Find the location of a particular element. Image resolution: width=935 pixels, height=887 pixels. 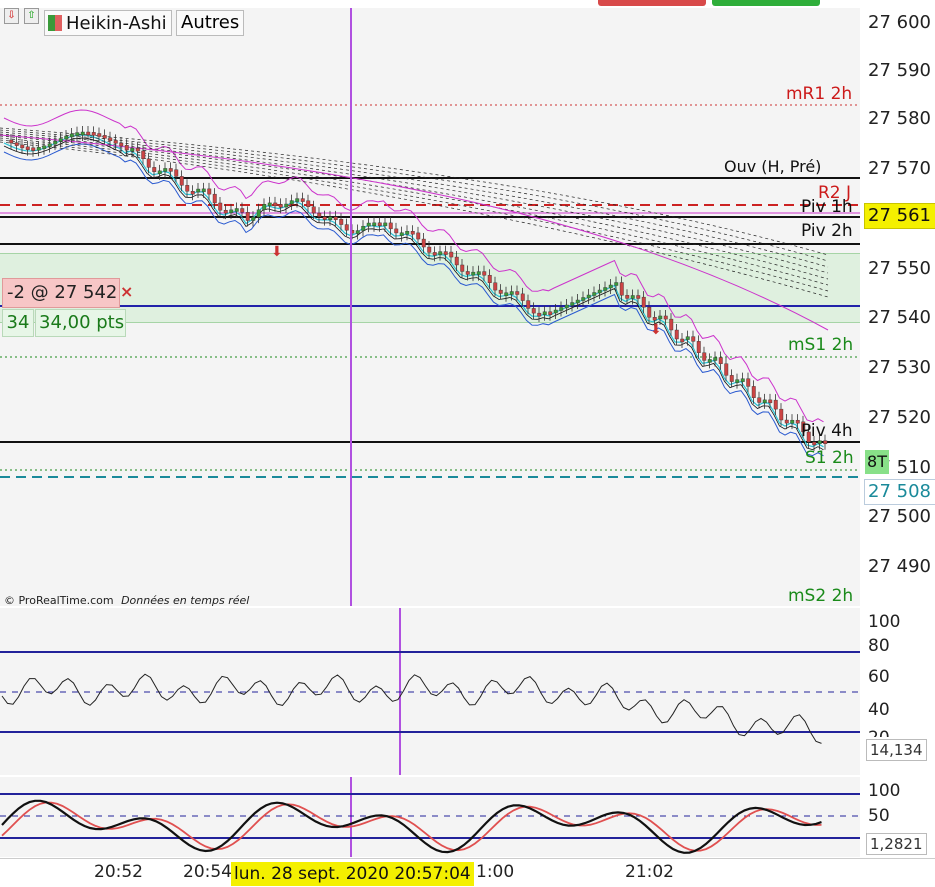

others-button: Autres is located at coordinates (210, 23).